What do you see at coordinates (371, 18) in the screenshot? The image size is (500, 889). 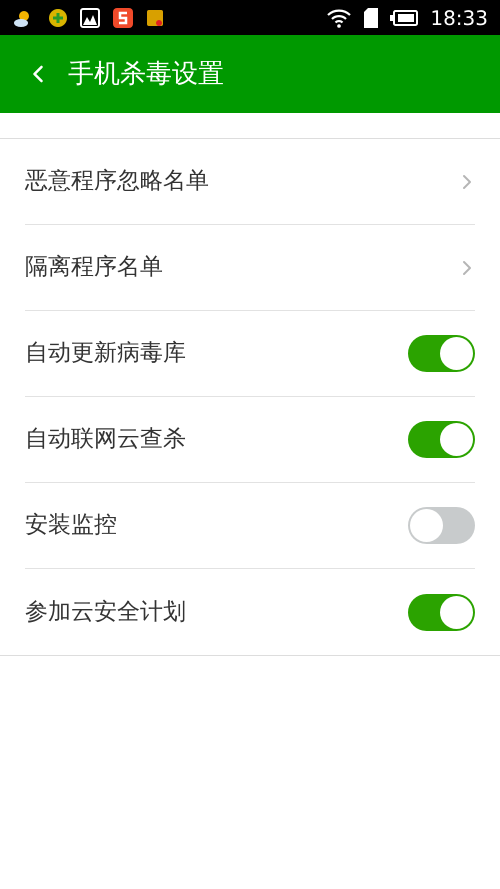 I see `sim-card-icon` at bounding box center [371, 18].